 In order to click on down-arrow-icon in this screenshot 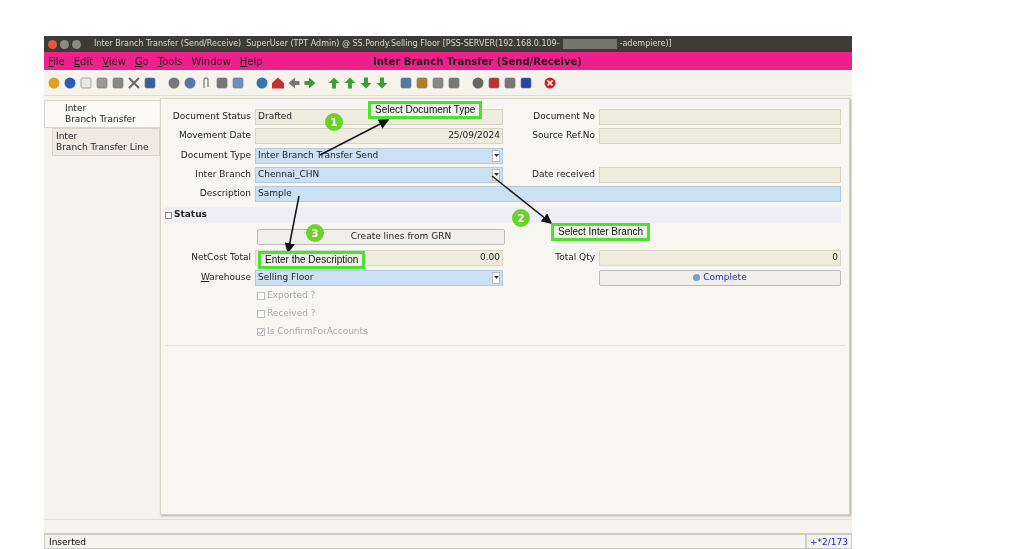, I will do `click(366, 82)`.